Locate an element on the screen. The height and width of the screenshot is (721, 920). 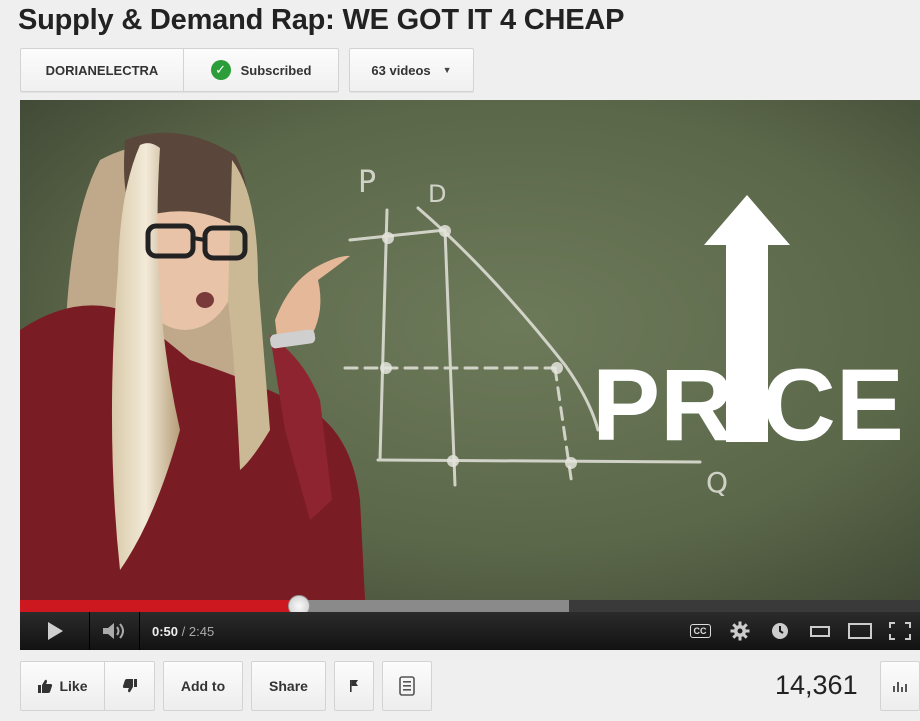
right-controls: CC is located at coordinates (800, 631).